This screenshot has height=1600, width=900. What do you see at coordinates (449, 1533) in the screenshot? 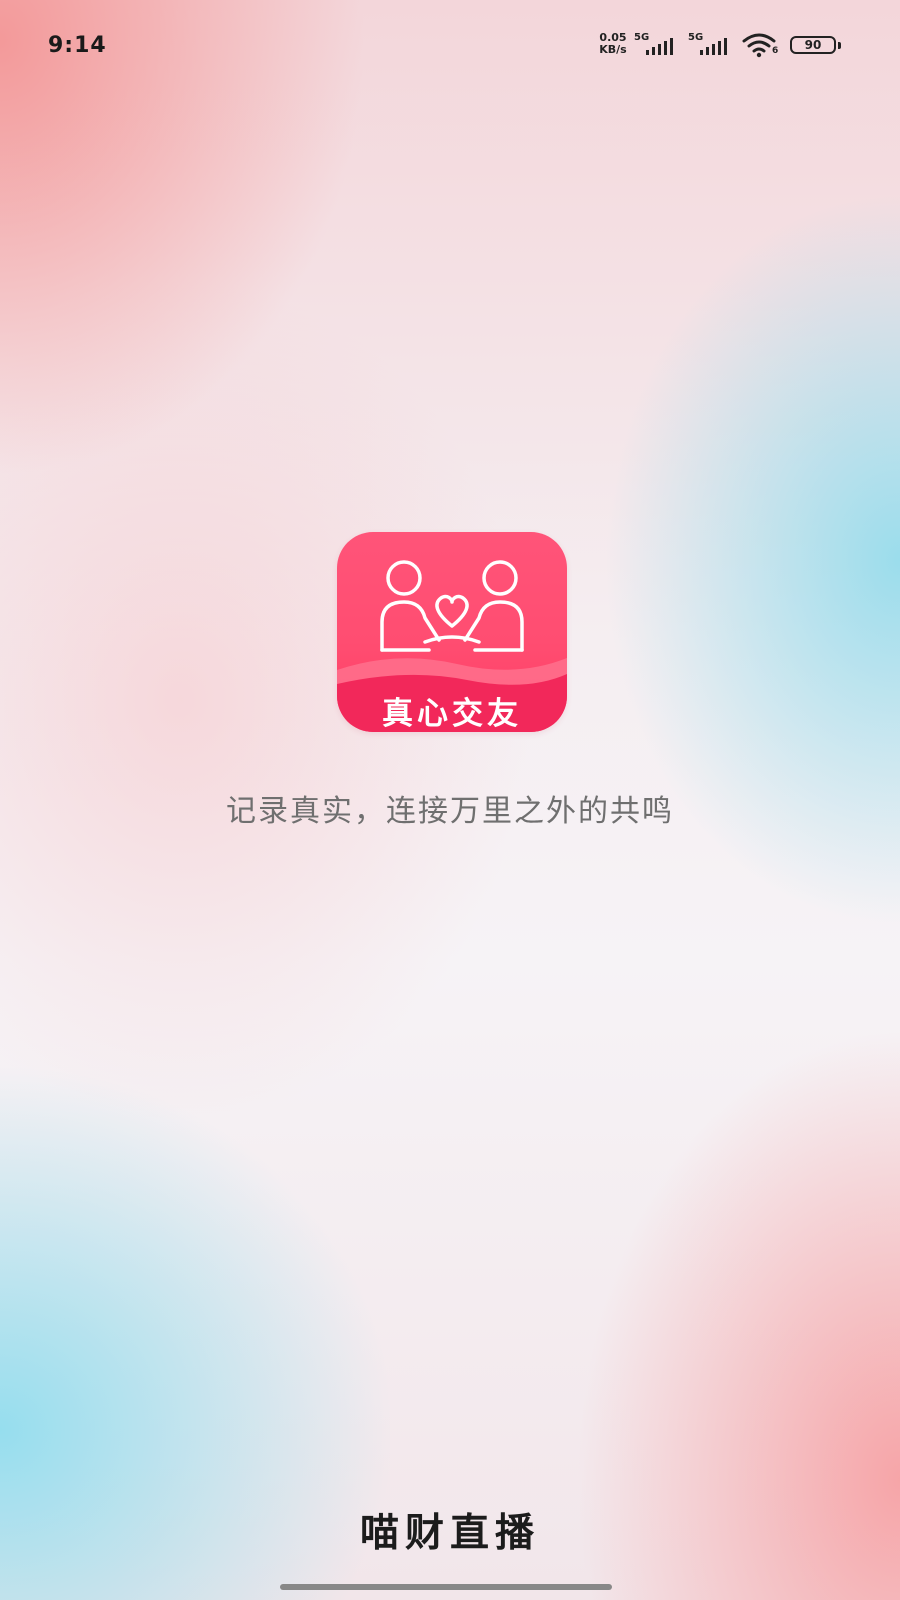
I see `brand-name: 喵财直播` at bounding box center [449, 1533].